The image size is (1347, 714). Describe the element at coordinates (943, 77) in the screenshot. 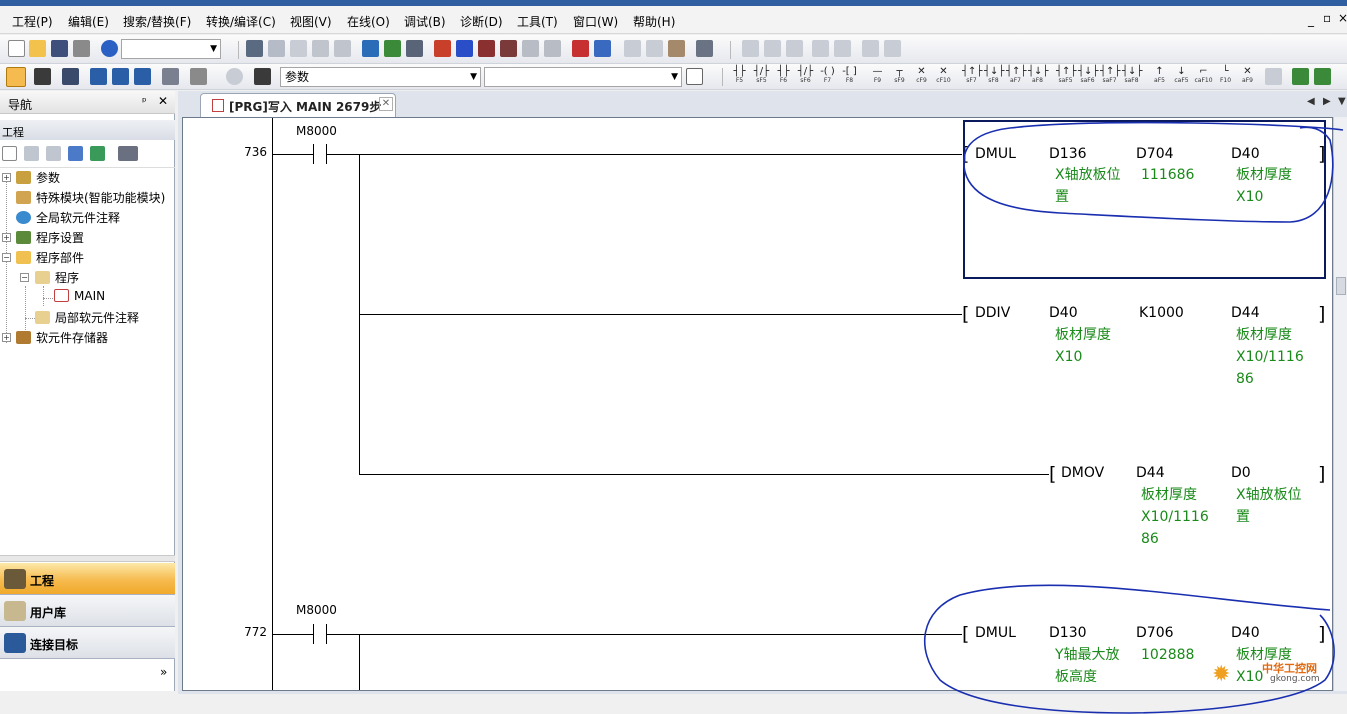

I see `fkey-cf10-button: ✕ cF10` at that location.